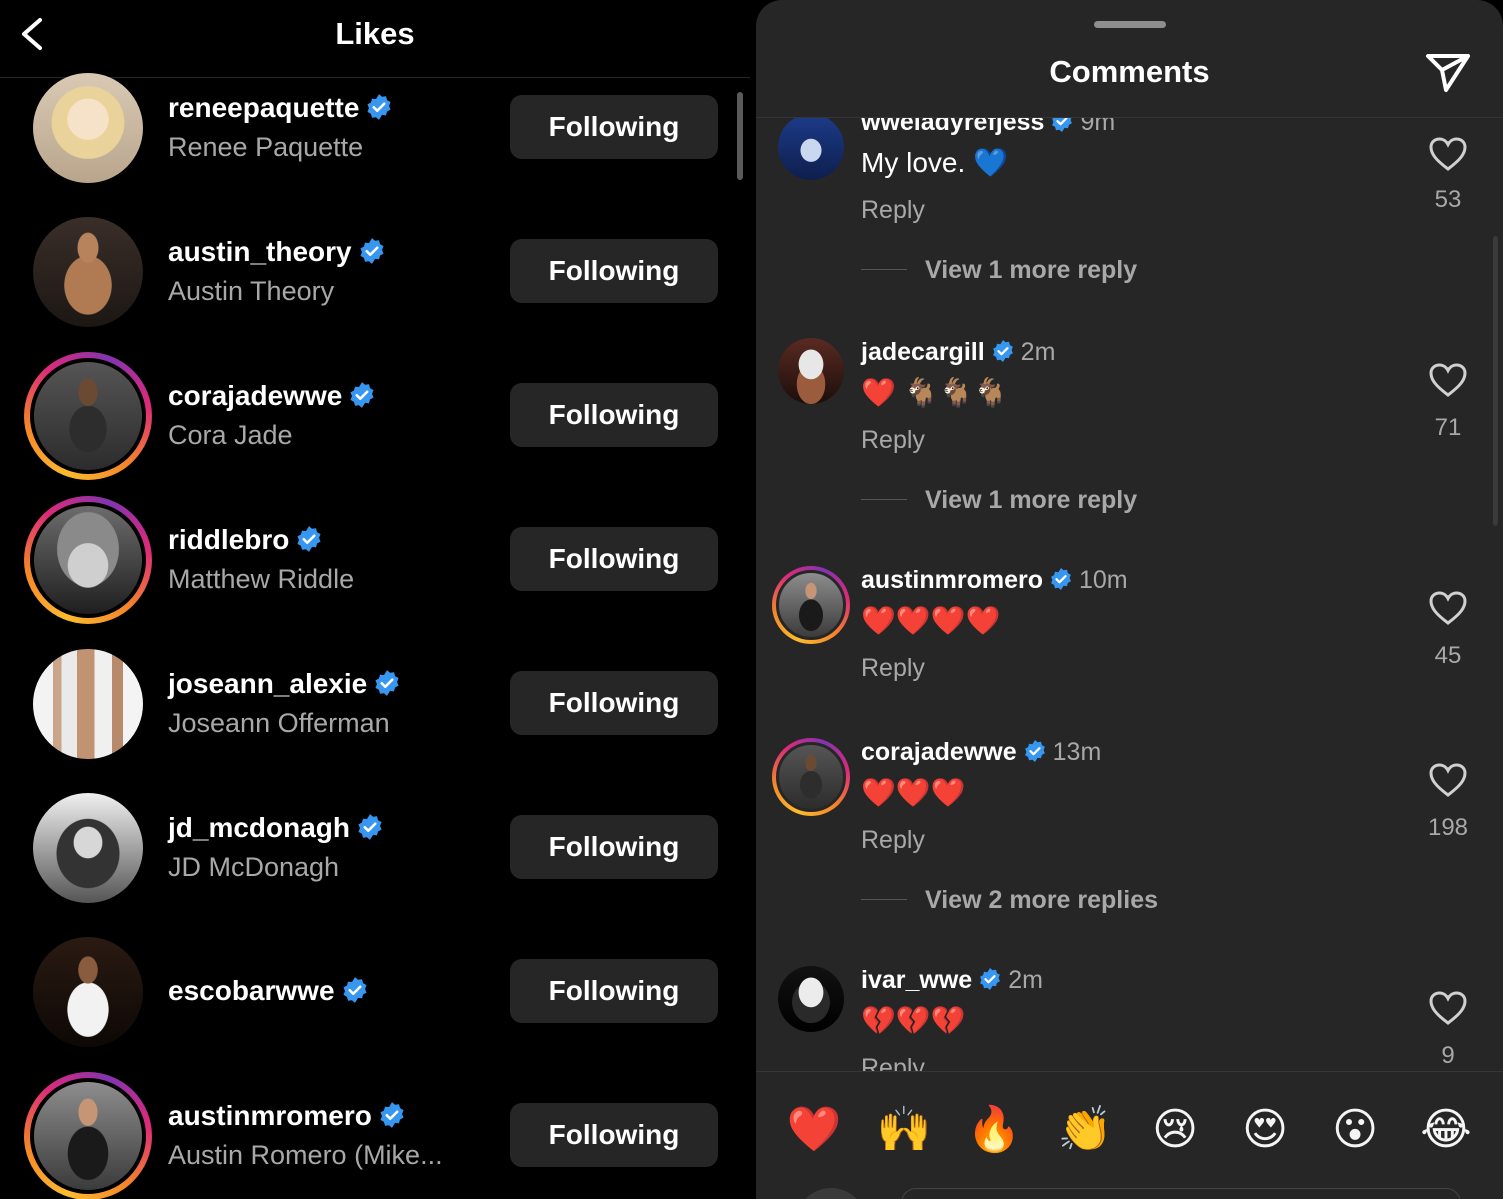 The width and height of the screenshot is (1503, 1199). Describe the element at coordinates (1448, 199) in the screenshot. I see `like-count: 53` at that location.